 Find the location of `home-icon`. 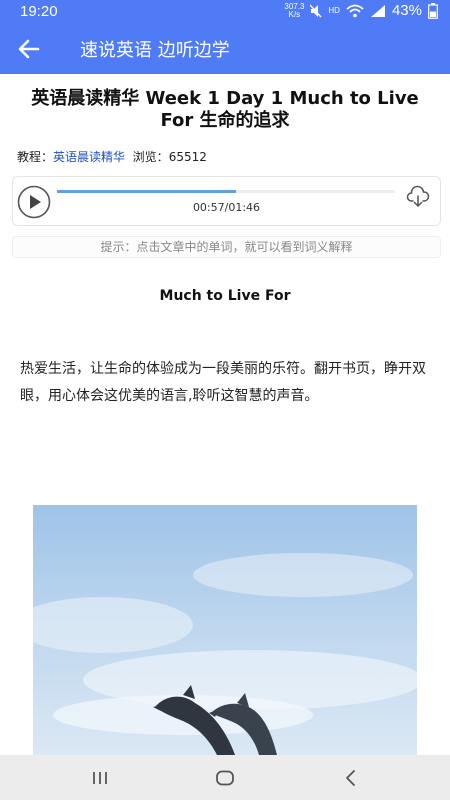

home-icon is located at coordinates (225, 778).